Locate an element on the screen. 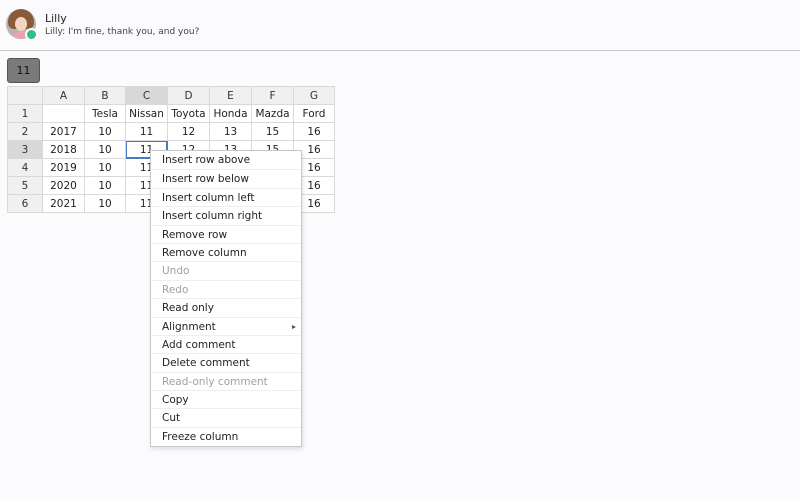 The height and width of the screenshot is (499, 800). cell: 12 is located at coordinates (188, 131).